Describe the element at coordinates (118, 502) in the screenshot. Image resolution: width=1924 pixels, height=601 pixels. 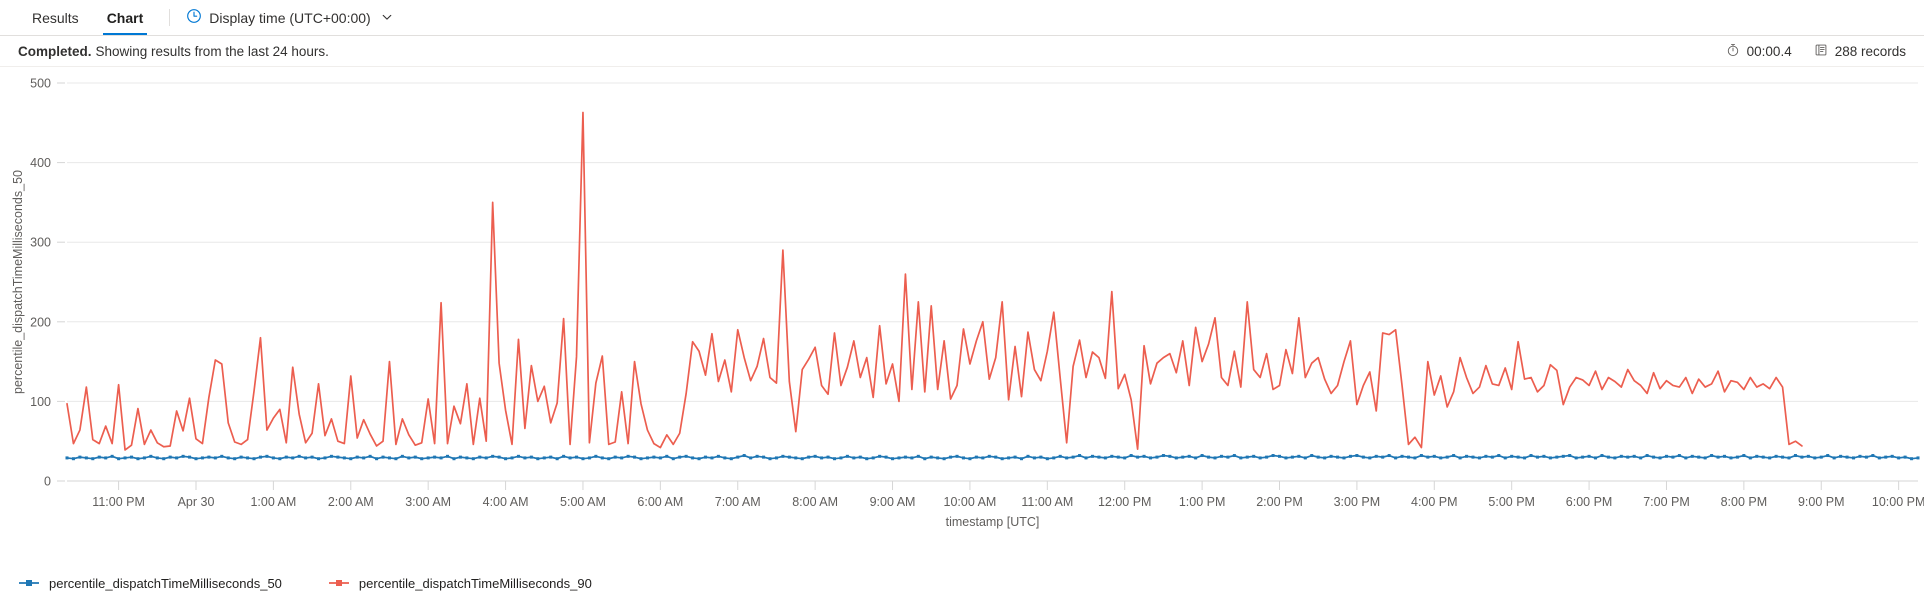
I see `x-tick-label: 11:00 PM` at that location.